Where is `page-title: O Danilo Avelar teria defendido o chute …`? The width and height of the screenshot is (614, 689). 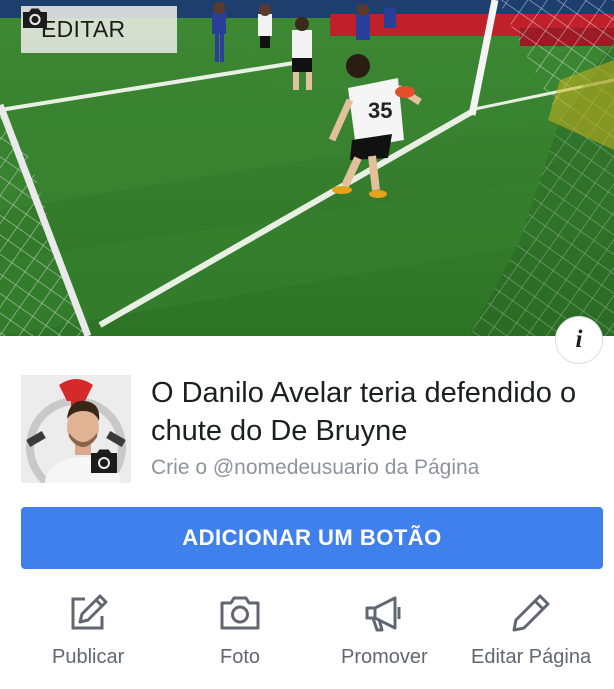 page-title: O Danilo Avelar teria defendido o chute … is located at coordinates (364, 412).